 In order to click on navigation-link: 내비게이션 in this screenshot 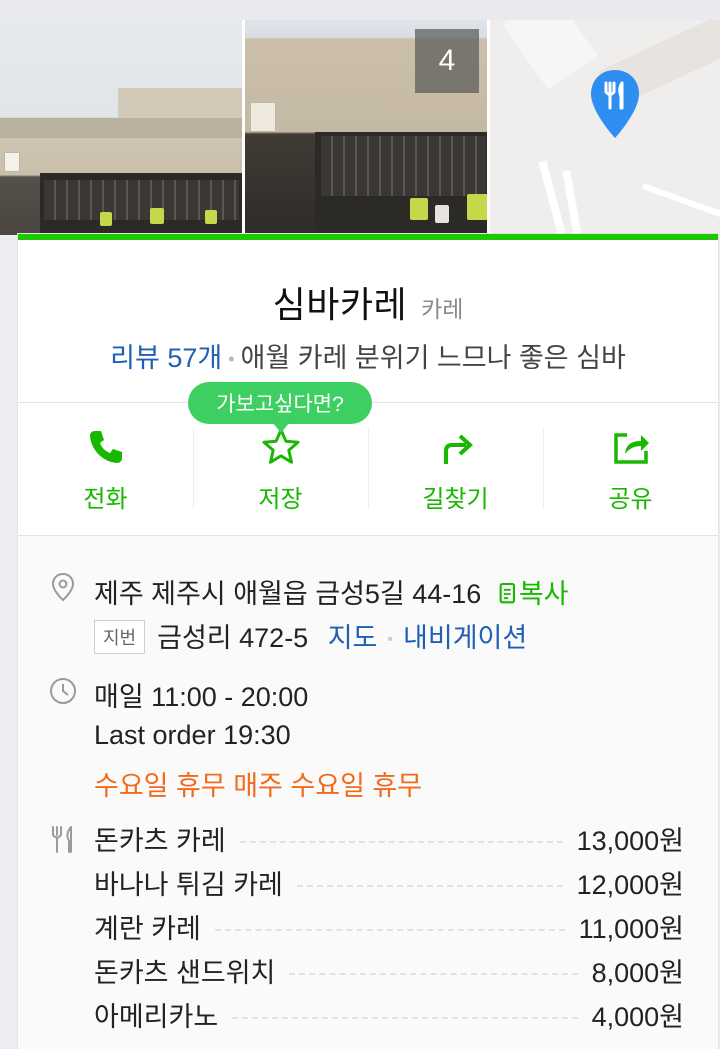, I will do `click(465, 638)`.